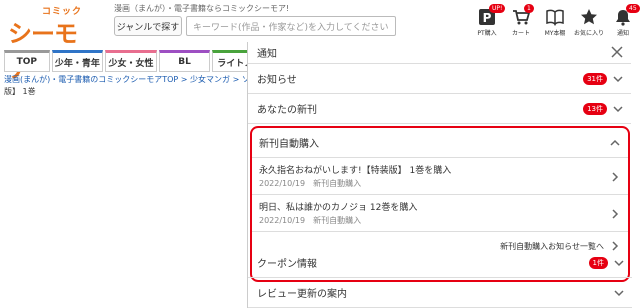  I want to click on tab-top: TOP, so click(27, 61).